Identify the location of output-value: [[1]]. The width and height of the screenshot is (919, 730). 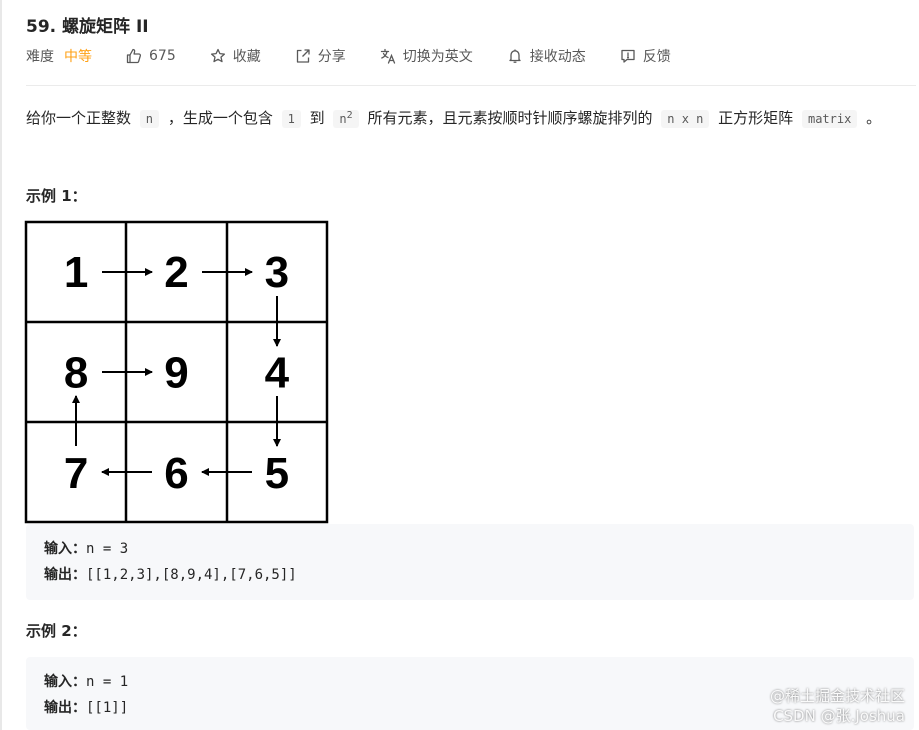
(107, 708).